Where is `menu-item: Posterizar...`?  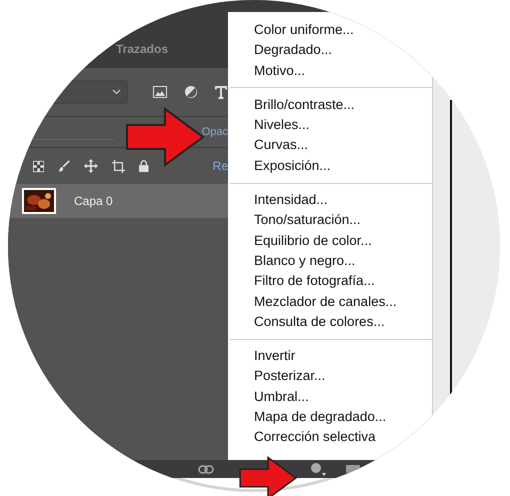
menu-item: Posterizar... is located at coordinates (343, 376).